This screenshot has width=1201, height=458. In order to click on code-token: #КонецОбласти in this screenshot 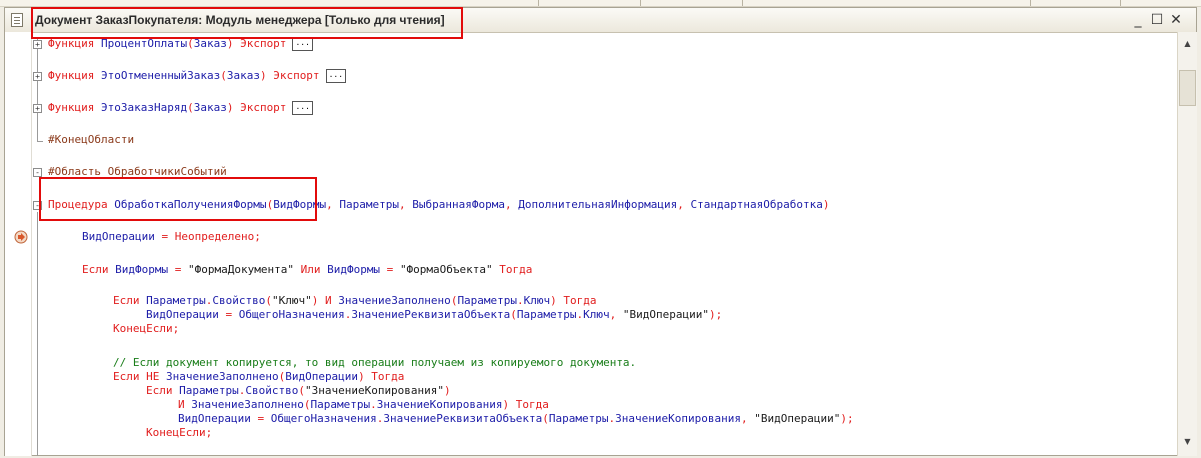, I will do `click(91, 139)`.